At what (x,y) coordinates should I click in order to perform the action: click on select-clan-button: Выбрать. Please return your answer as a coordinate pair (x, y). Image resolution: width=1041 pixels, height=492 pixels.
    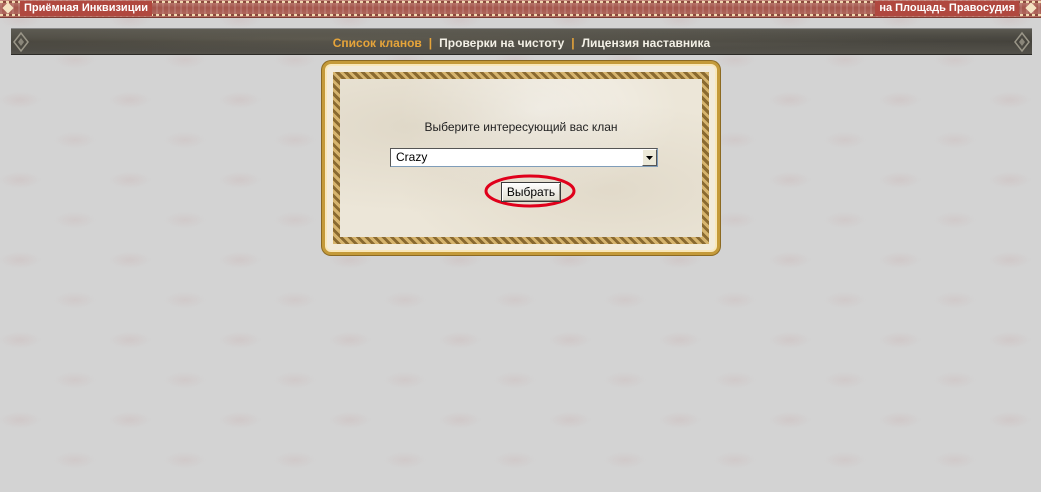
    Looking at the image, I should click on (531, 192).